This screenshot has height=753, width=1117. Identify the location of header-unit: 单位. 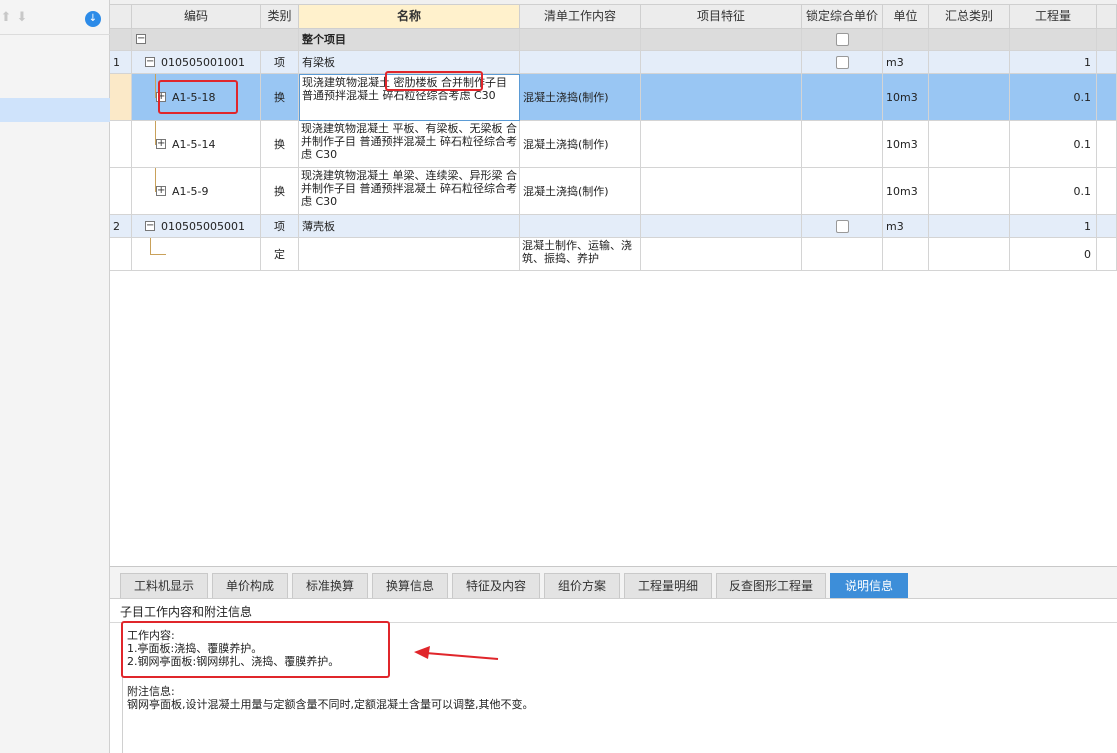
(906, 17).